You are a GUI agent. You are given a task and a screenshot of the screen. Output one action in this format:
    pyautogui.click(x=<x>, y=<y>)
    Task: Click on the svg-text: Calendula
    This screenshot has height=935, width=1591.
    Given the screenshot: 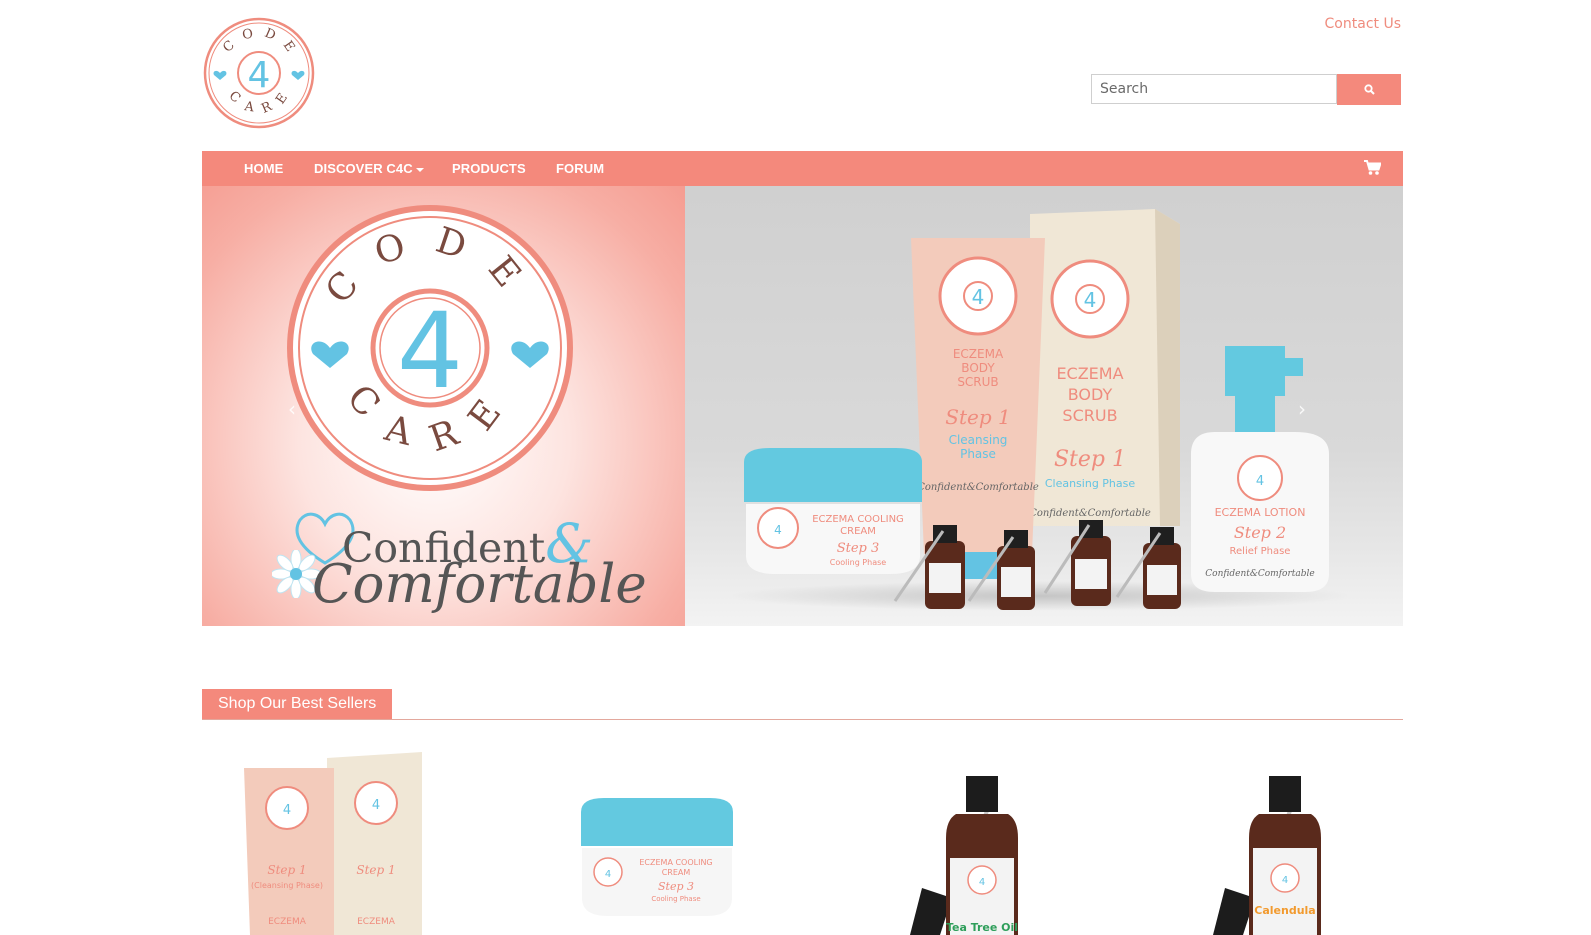 What is the action you would take?
    pyautogui.click(x=1284, y=910)
    